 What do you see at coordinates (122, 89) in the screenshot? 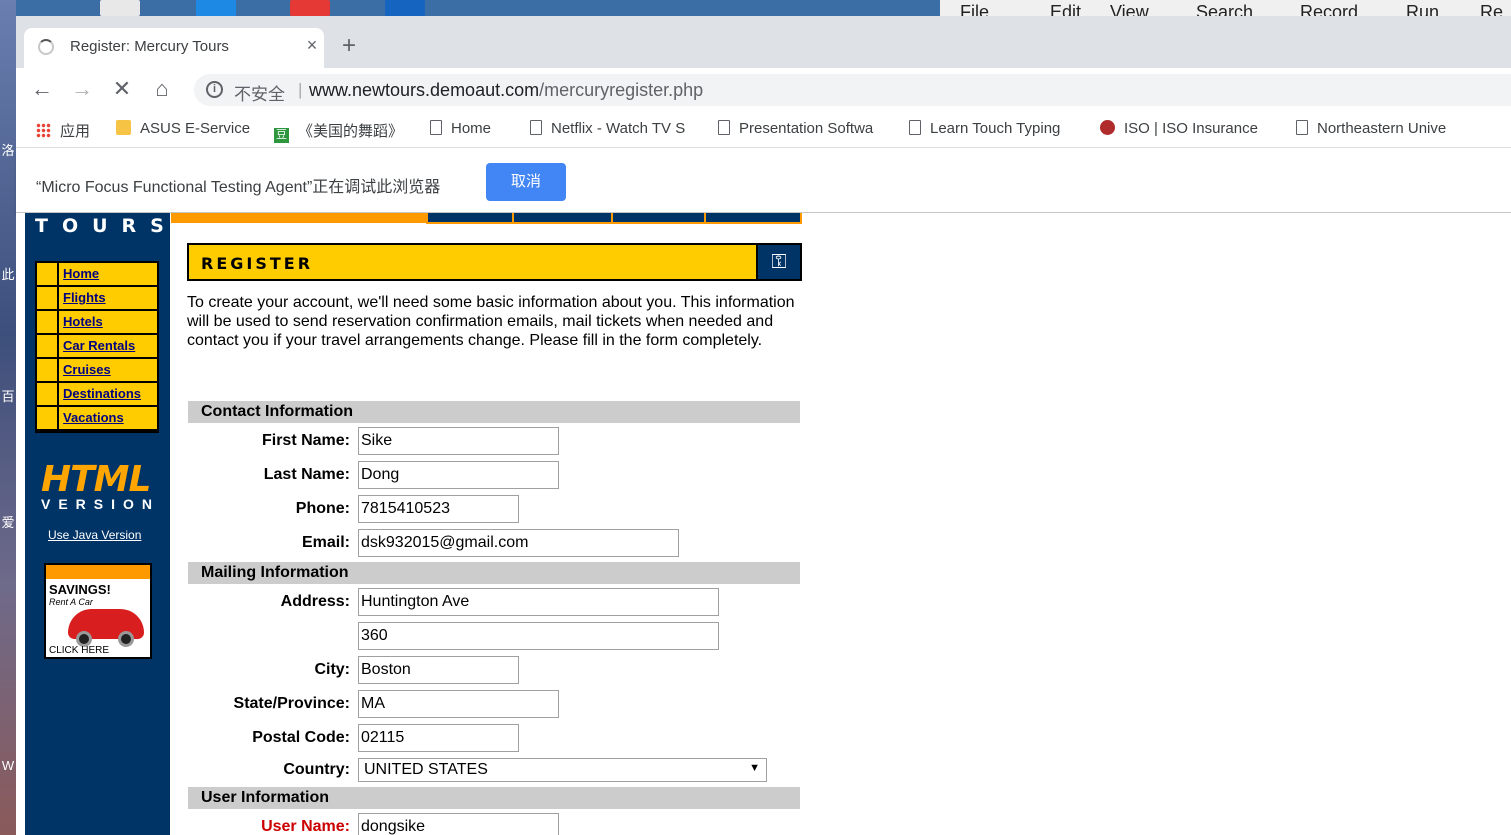
I see `stop-loading-icon: ✕` at bounding box center [122, 89].